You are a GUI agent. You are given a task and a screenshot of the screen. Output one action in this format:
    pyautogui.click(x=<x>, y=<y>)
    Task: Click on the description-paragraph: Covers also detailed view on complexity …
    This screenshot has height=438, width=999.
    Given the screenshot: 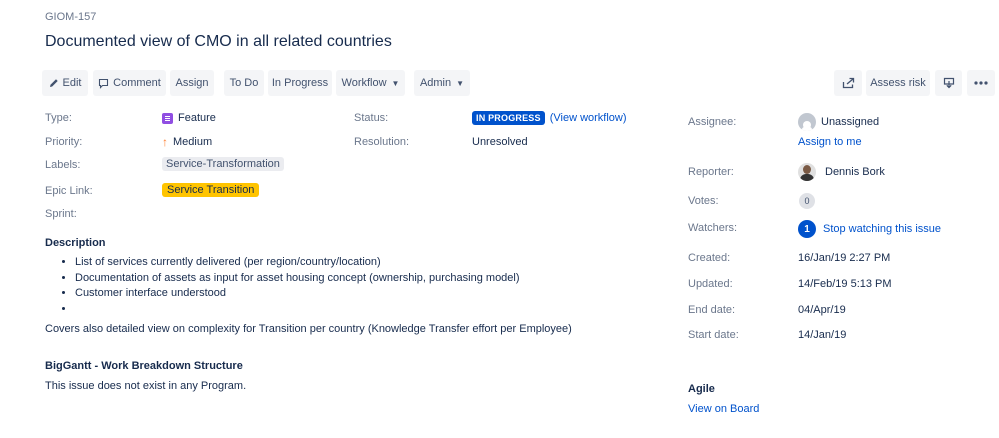 What is the action you would take?
    pyautogui.click(x=308, y=329)
    